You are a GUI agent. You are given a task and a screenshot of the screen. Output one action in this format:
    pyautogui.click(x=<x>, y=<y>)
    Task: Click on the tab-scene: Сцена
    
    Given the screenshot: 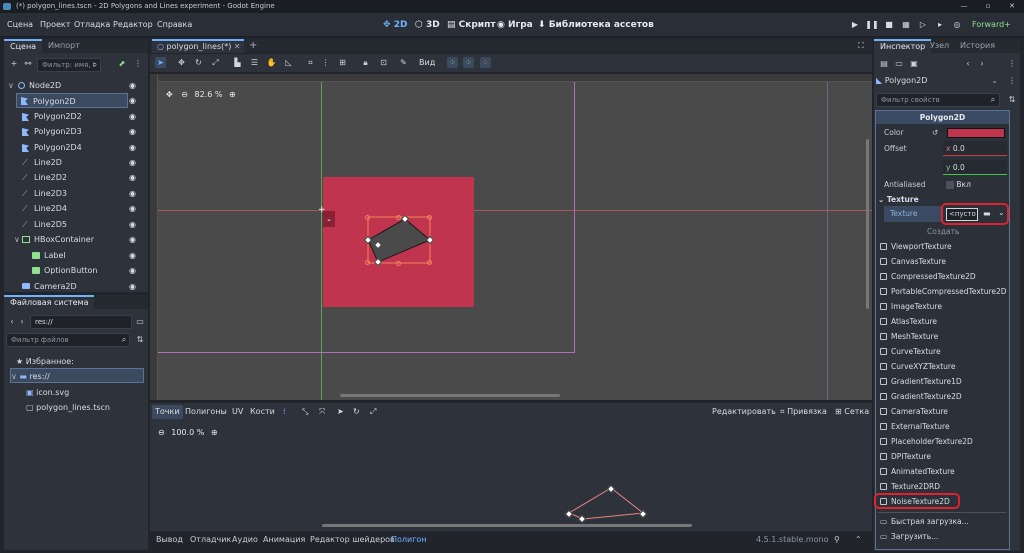 What is the action you would take?
    pyautogui.click(x=23, y=46)
    